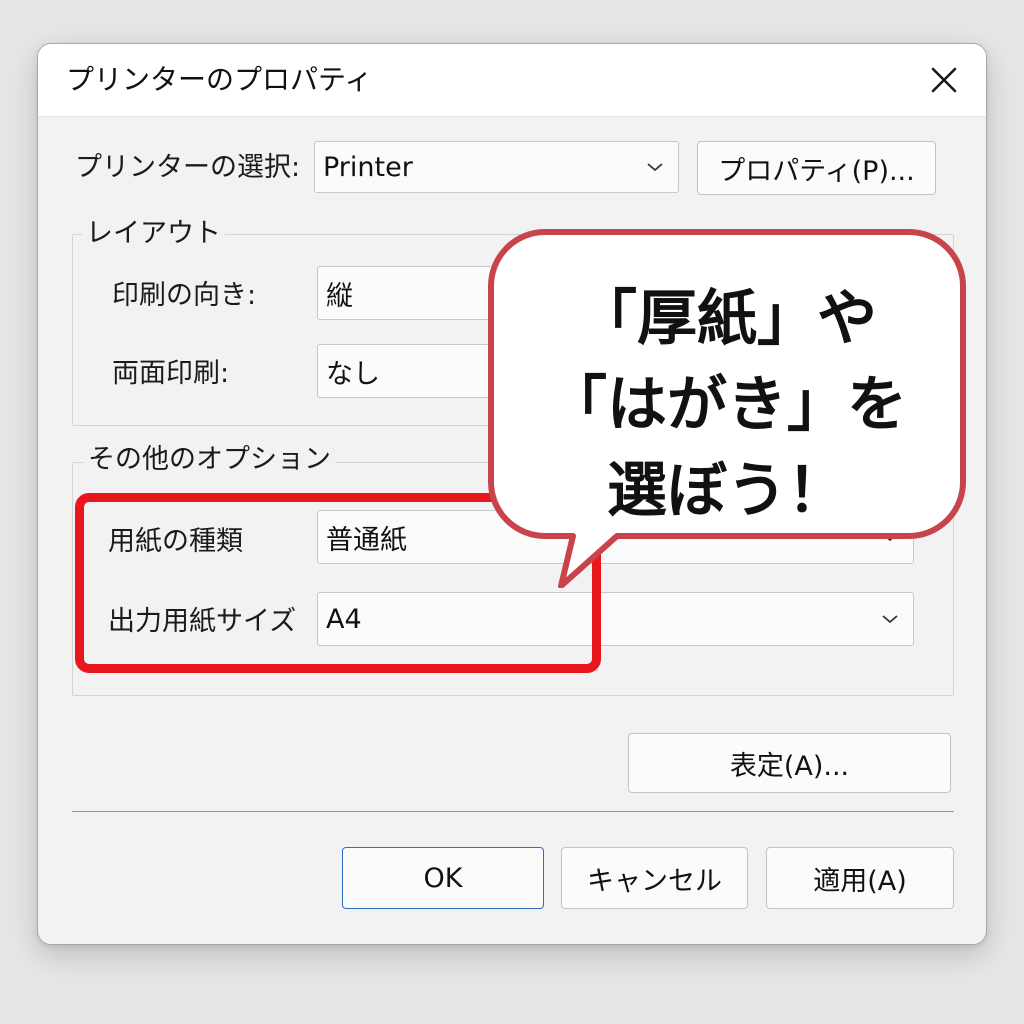 The height and width of the screenshot is (1024, 1024). I want to click on printer-select-label: プリンターの選択:, so click(188, 167).